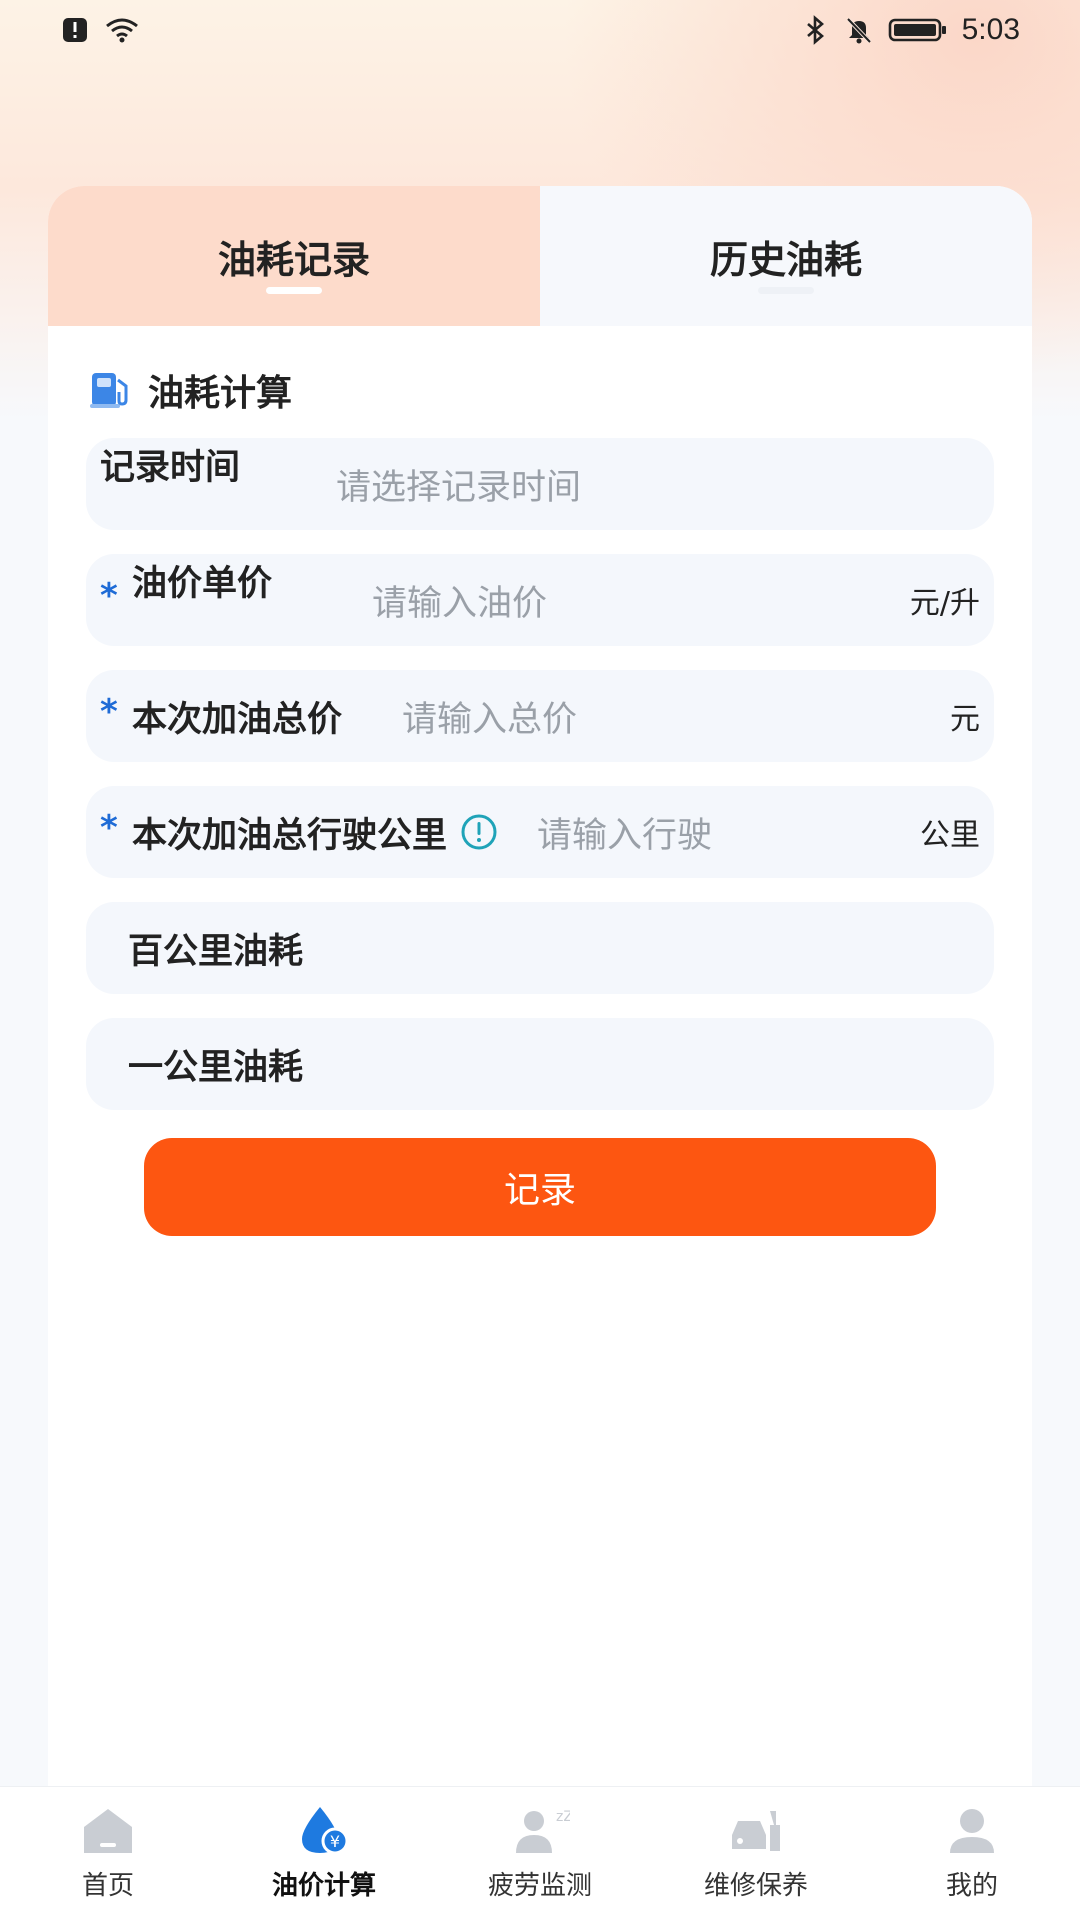 The image size is (1080, 1920). What do you see at coordinates (971, 1886) in the screenshot?
I see `nav-label: 我的` at bounding box center [971, 1886].